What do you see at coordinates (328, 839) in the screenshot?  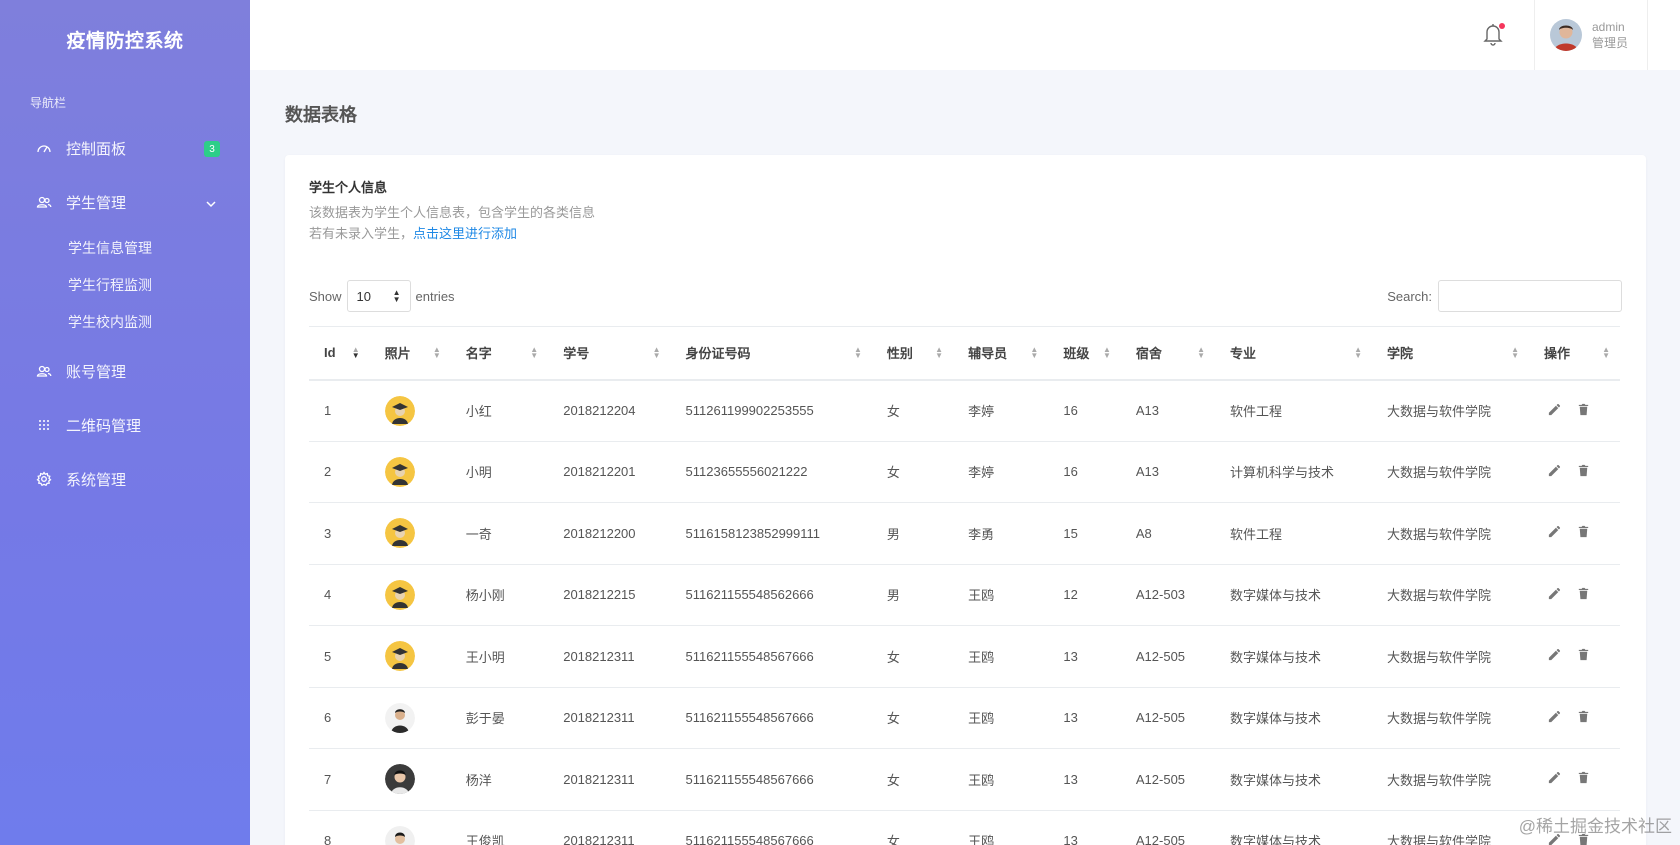 I see `cell-id: 8` at bounding box center [328, 839].